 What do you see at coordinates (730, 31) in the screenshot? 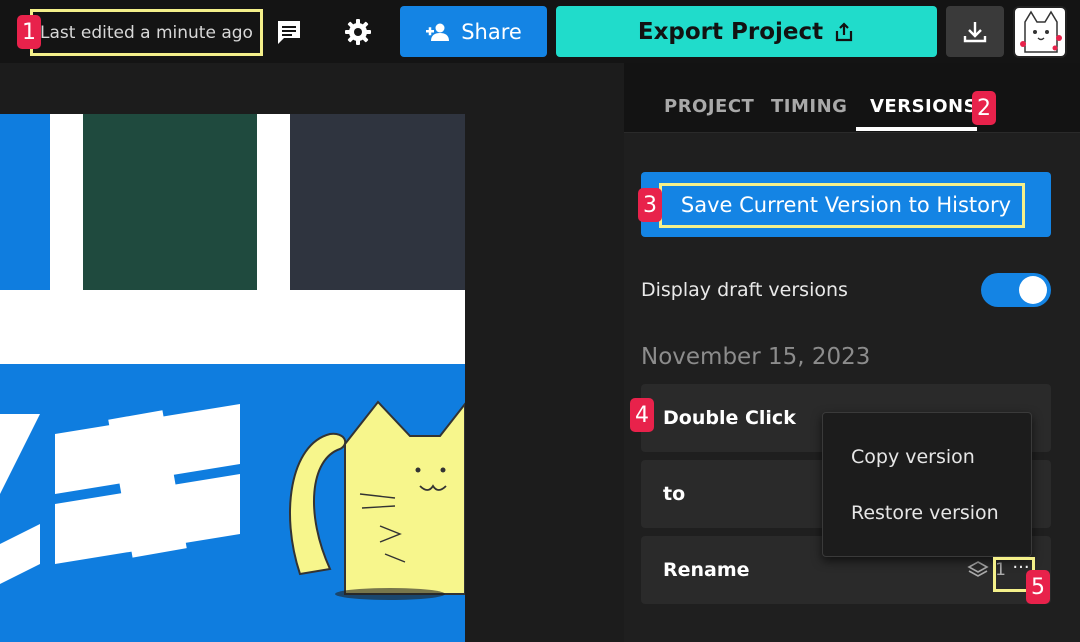
I see `export-label: Export Project` at bounding box center [730, 31].